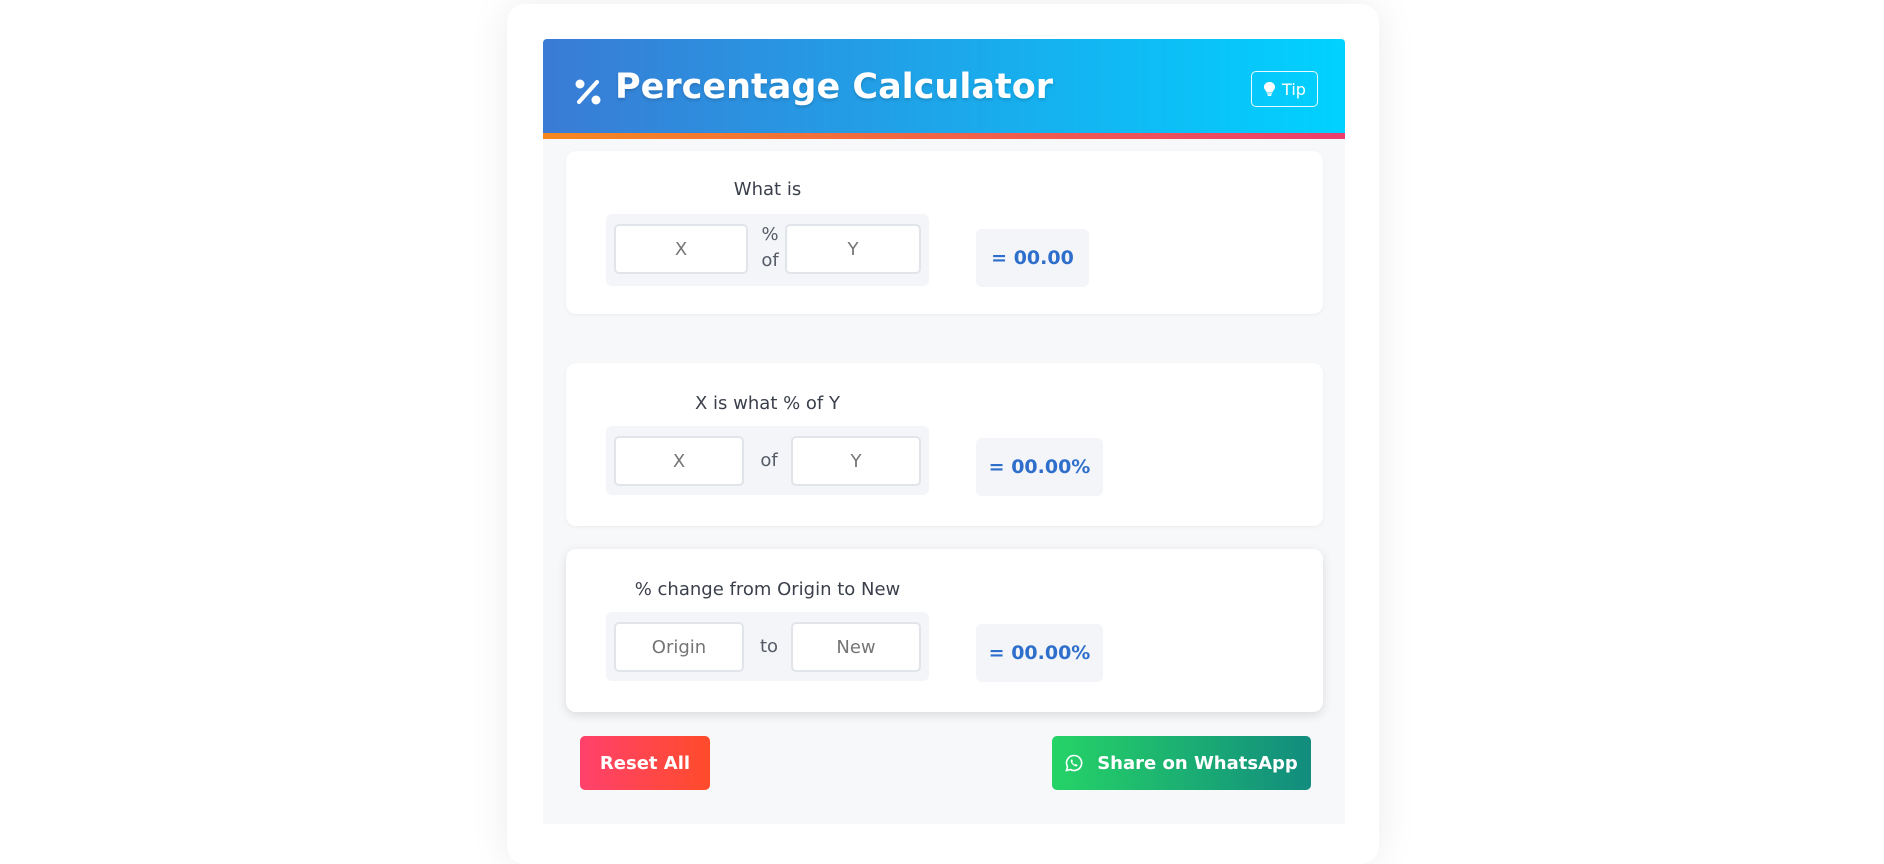  Describe the element at coordinates (944, 232) in the screenshot. I see `calc-card-what-is: What is % of = 00.00` at that location.